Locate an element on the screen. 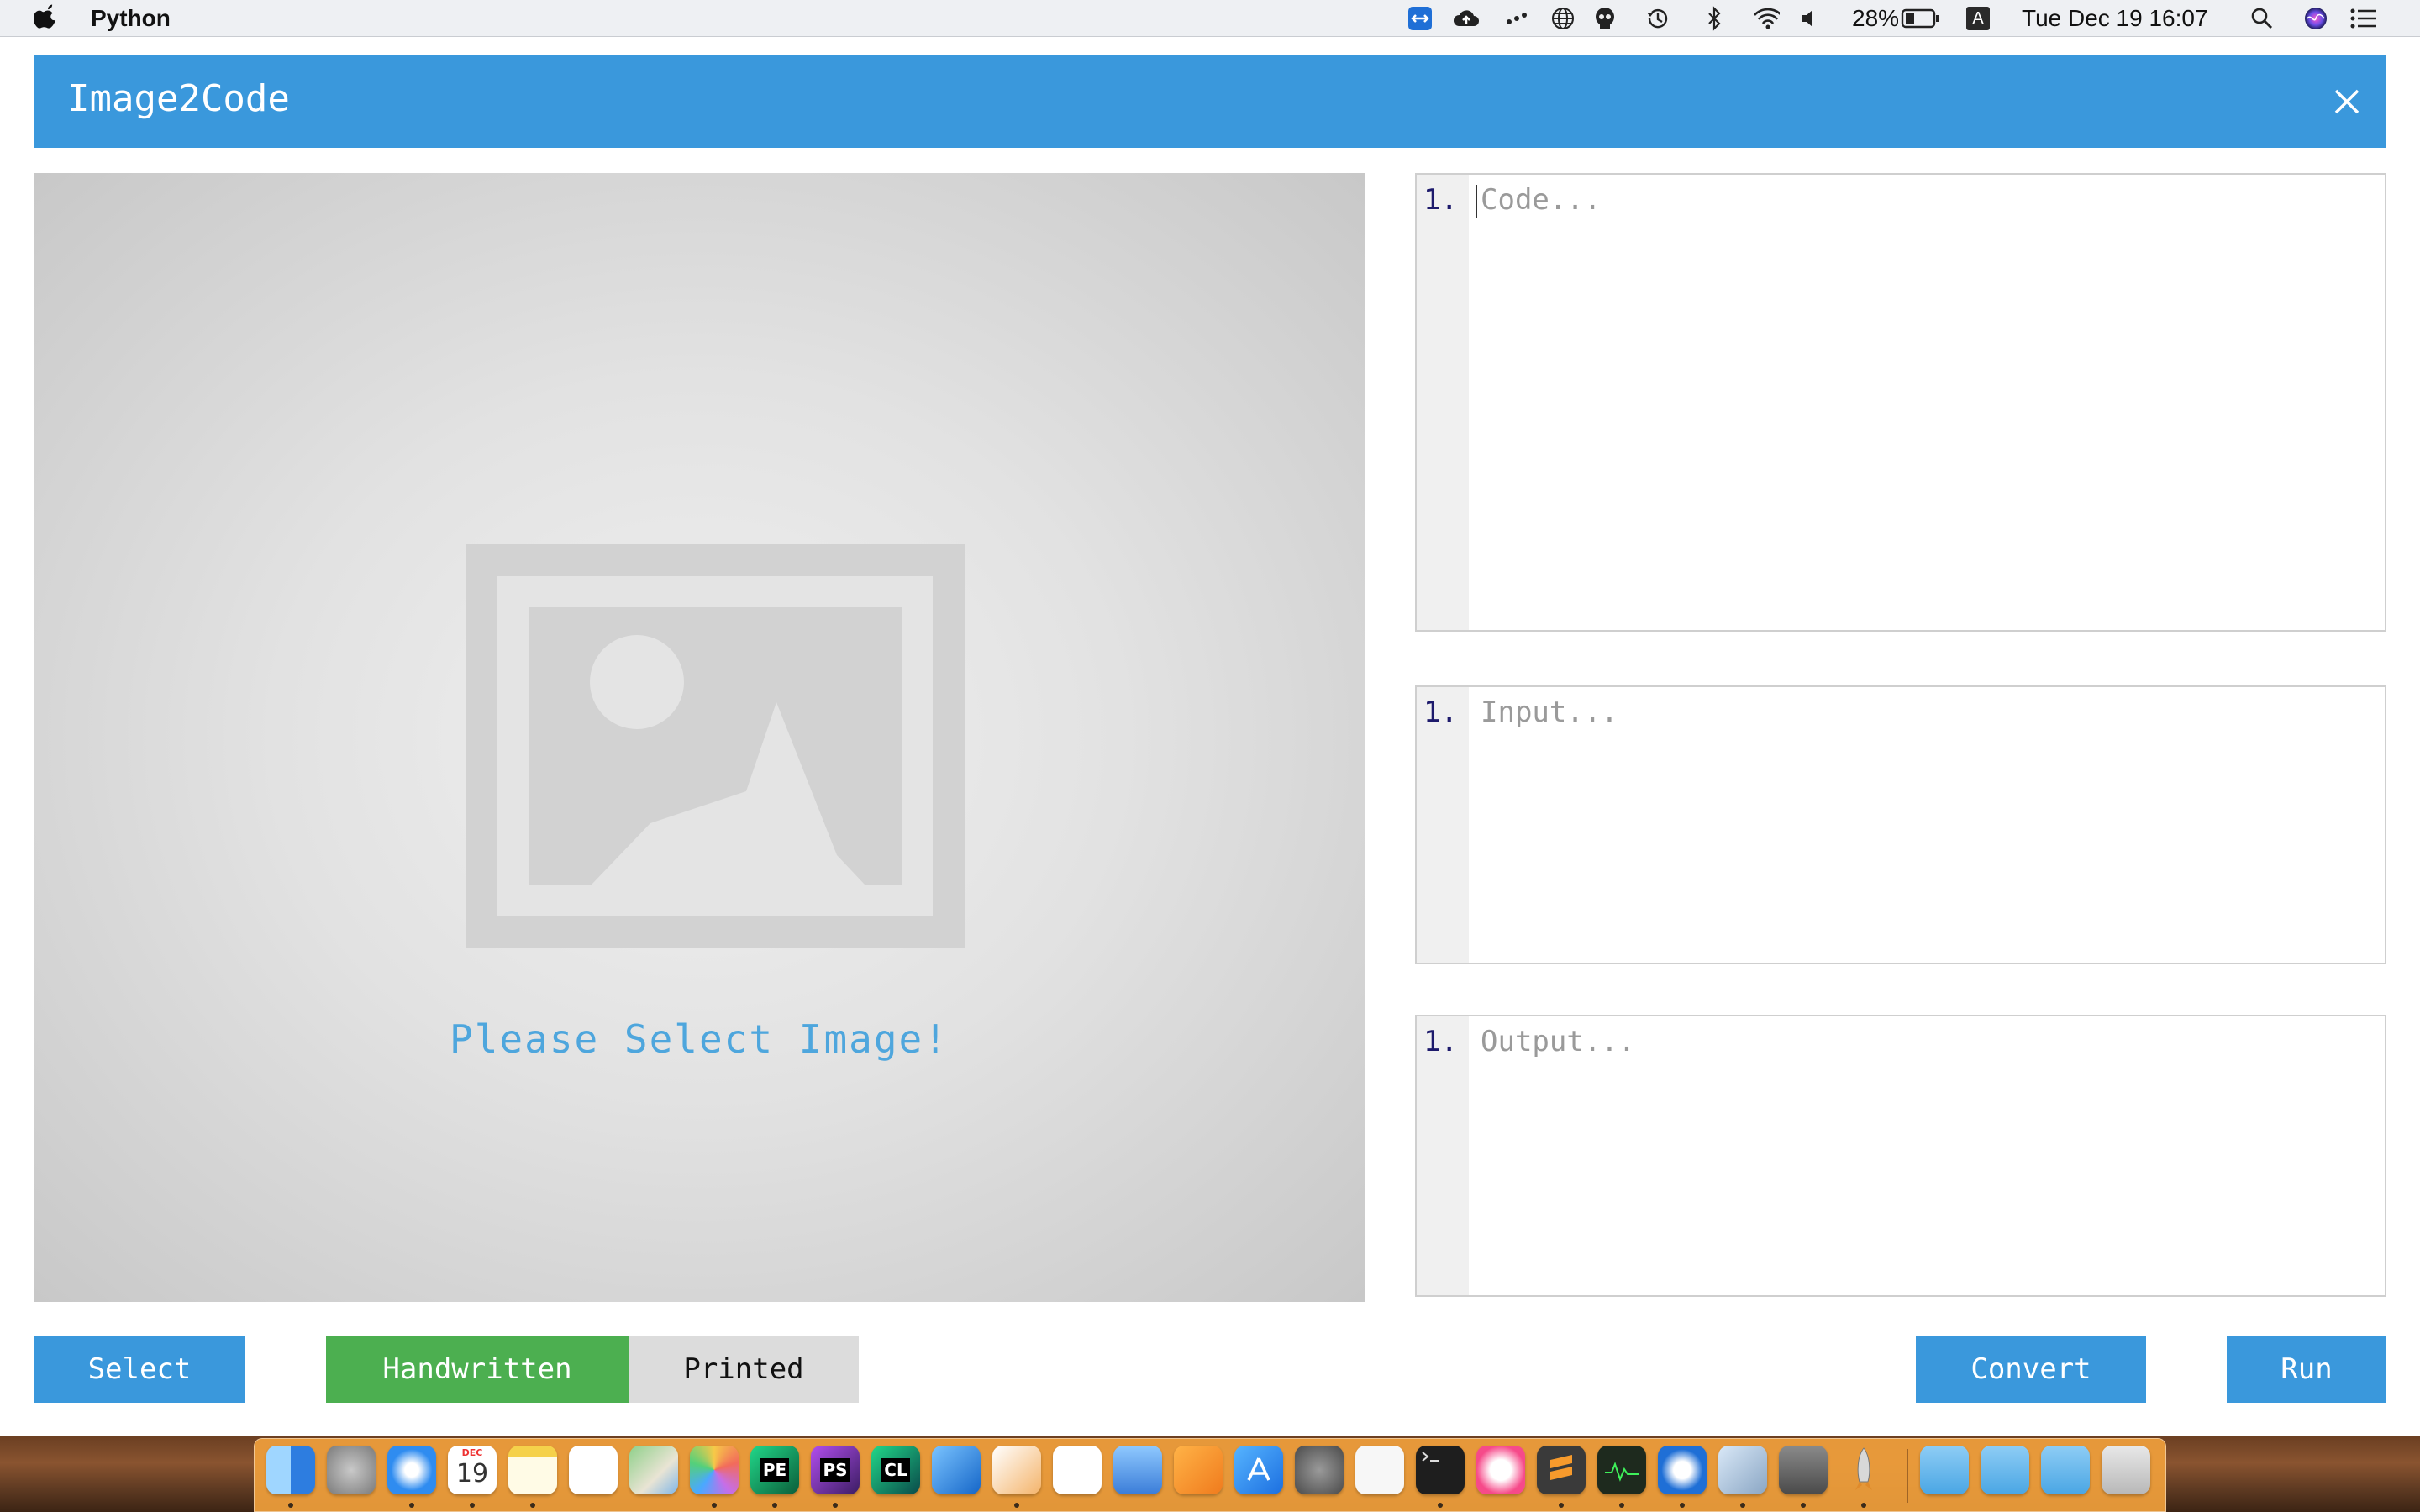  input-source-icon: A is located at coordinates (1978, 18).